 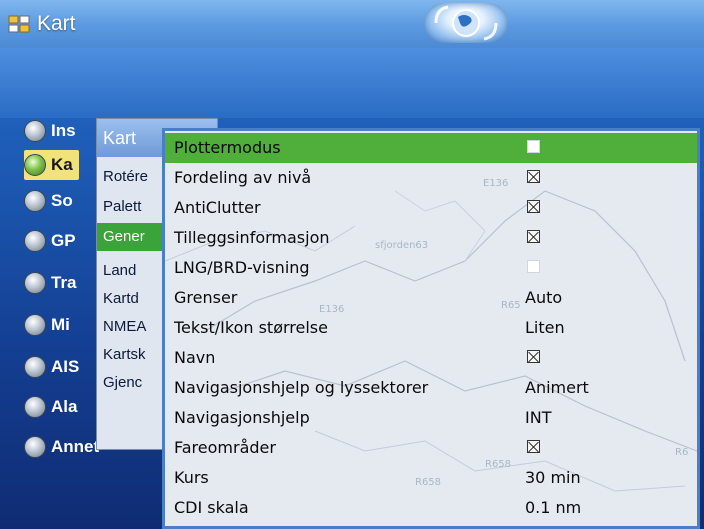 What do you see at coordinates (35, 241) in the screenshot?
I see `satellite-icon` at bounding box center [35, 241].